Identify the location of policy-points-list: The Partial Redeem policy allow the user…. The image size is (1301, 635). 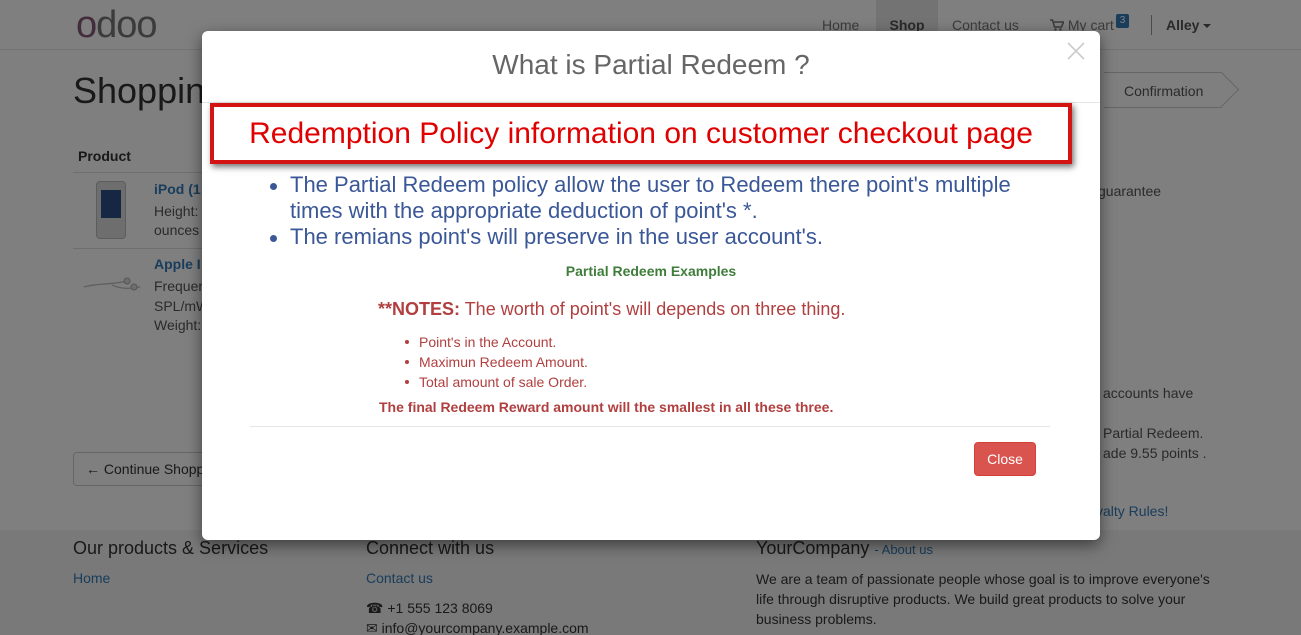
(660, 211).